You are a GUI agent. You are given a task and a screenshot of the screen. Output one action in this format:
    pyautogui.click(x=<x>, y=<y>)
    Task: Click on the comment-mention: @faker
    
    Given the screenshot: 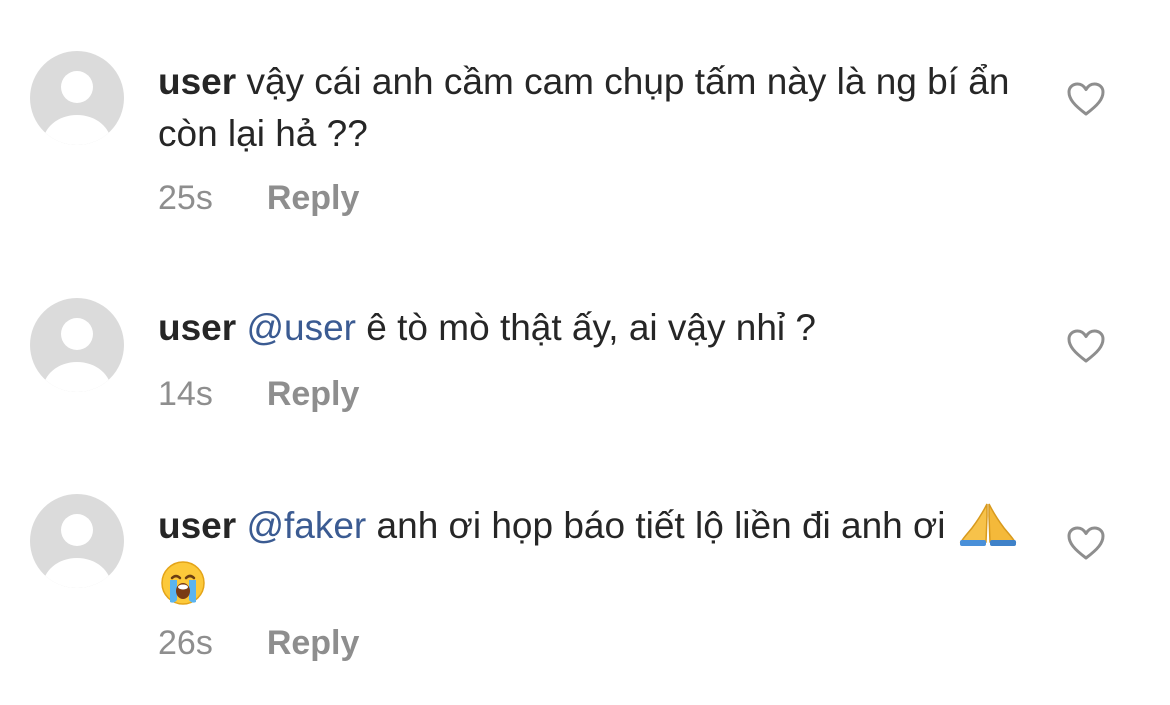 What is the action you would take?
    pyautogui.click(x=306, y=525)
    